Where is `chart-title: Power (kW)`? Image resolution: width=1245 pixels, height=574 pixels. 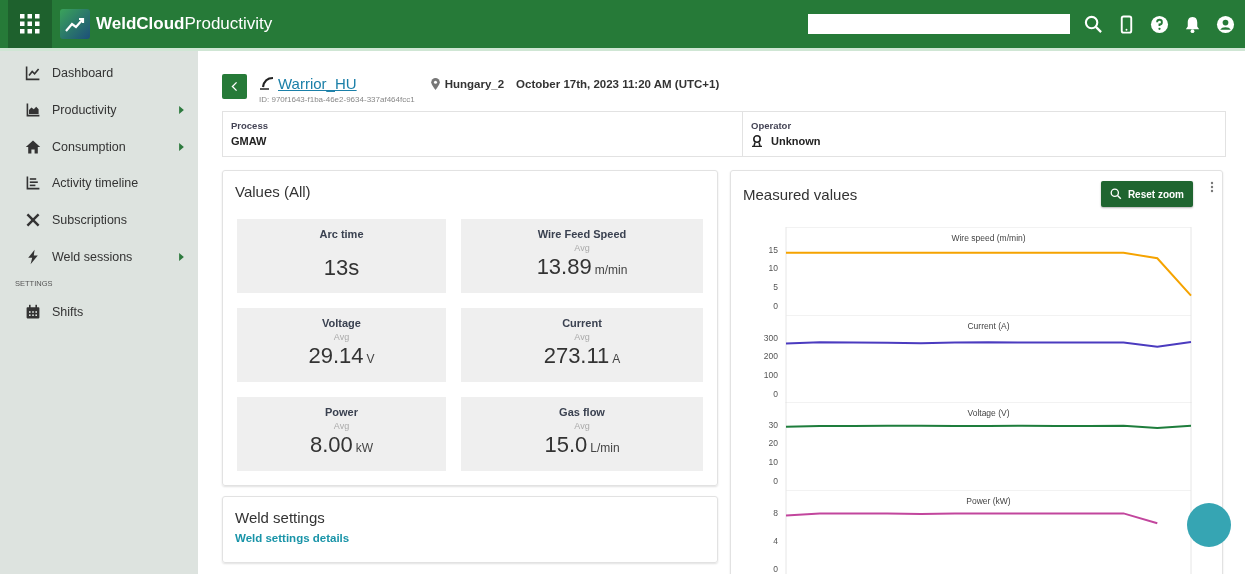 chart-title: Power (kW) is located at coordinates (988, 500).